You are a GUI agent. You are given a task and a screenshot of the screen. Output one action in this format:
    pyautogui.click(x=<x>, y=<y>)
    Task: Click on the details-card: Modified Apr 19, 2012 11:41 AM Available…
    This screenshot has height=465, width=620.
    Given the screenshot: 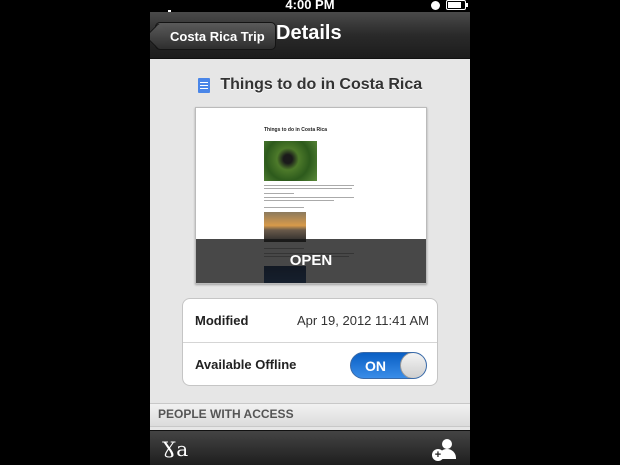 What is the action you would take?
    pyautogui.click(x=310, y=342)
    